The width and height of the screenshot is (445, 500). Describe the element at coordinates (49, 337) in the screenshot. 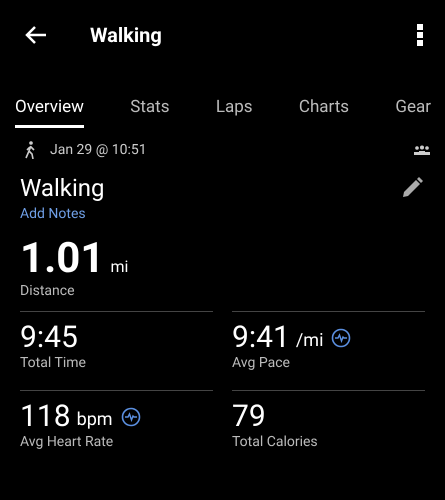

I see `stat-value: 9:45` at that location.